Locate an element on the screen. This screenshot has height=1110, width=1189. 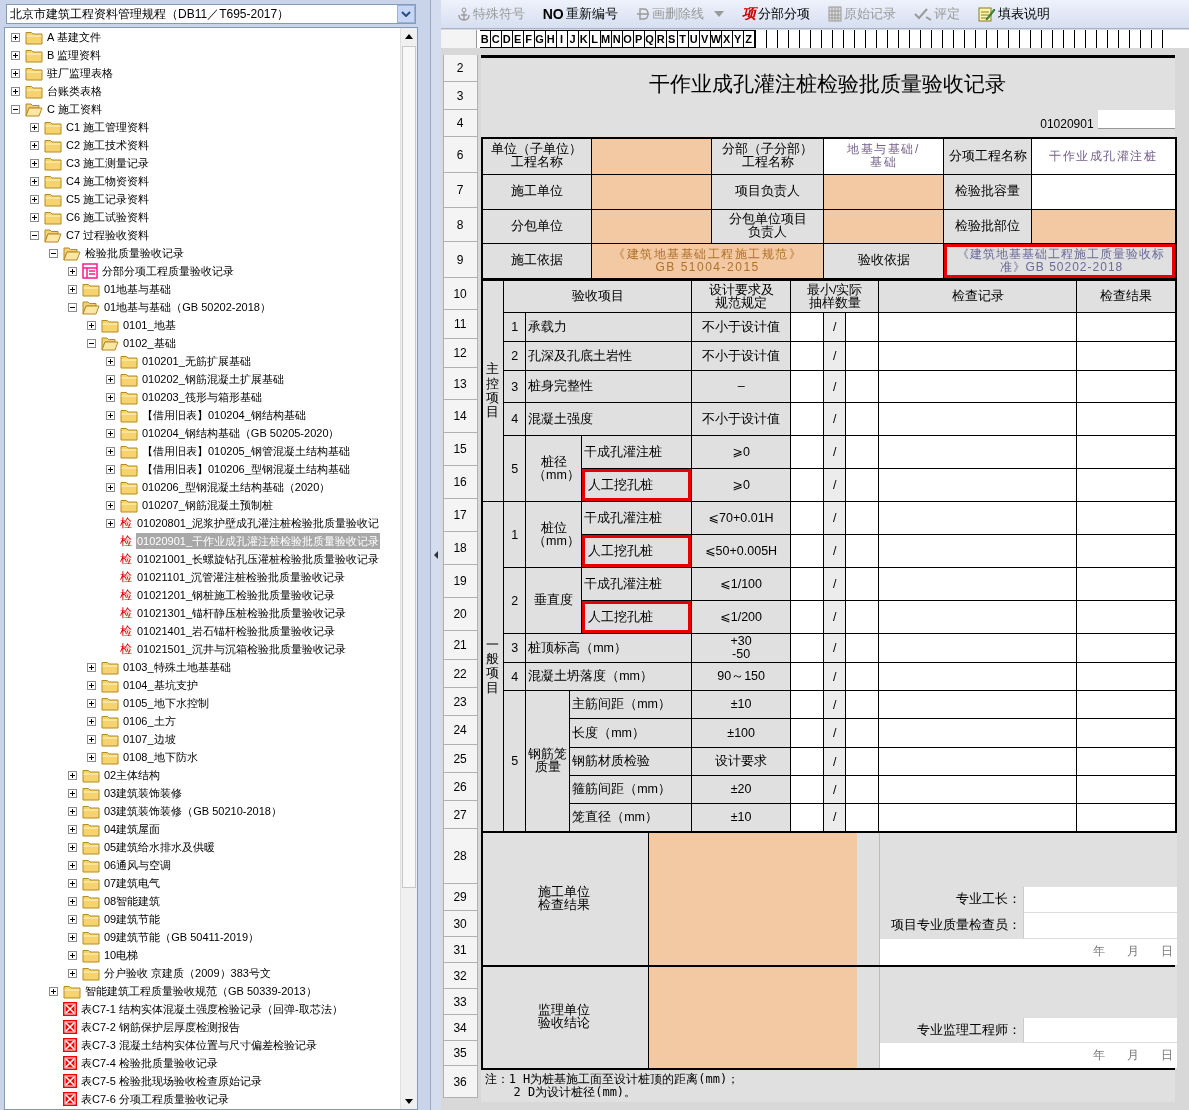
column-header: F is located at coordinates (529, 39).